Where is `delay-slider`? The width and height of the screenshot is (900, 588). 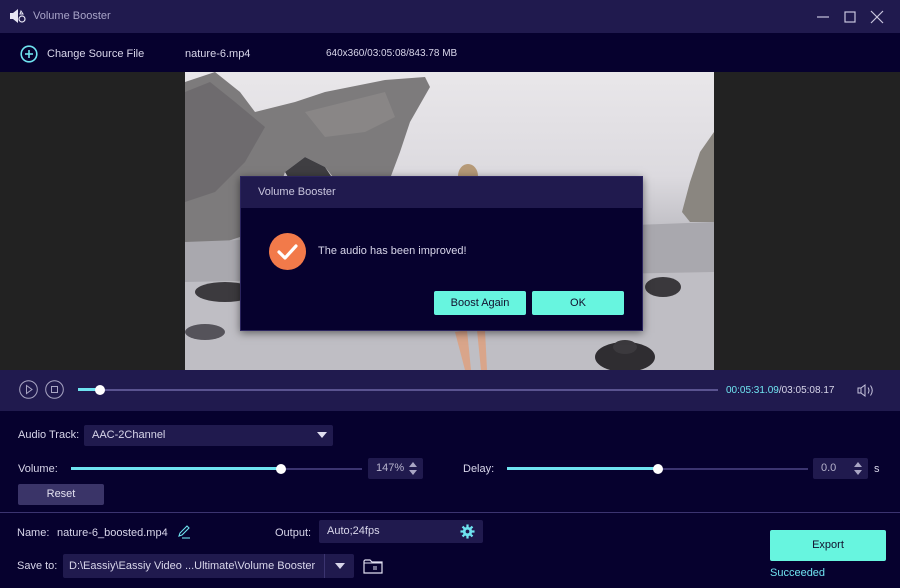 delay-slider is located at coordinates (657, 469).